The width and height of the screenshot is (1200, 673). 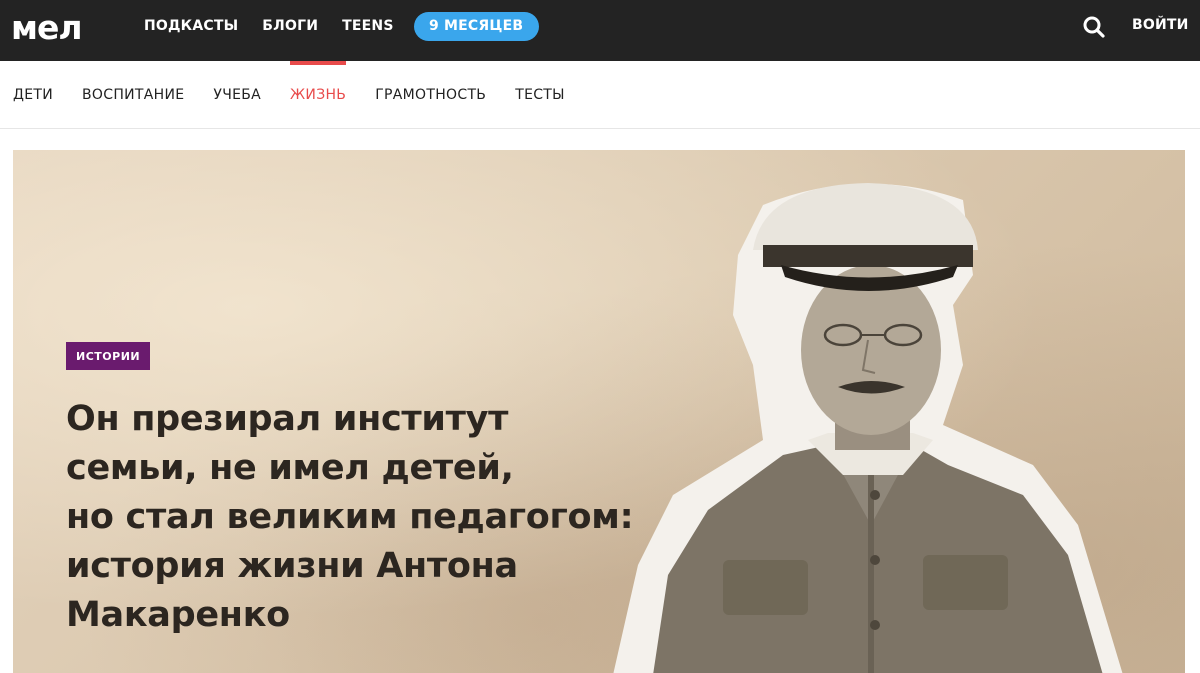 What do you see at coordinates (350, 517) in the screenshot?
I see `title-line: но стал великим педагогом:` at bounding box center [350, 517].